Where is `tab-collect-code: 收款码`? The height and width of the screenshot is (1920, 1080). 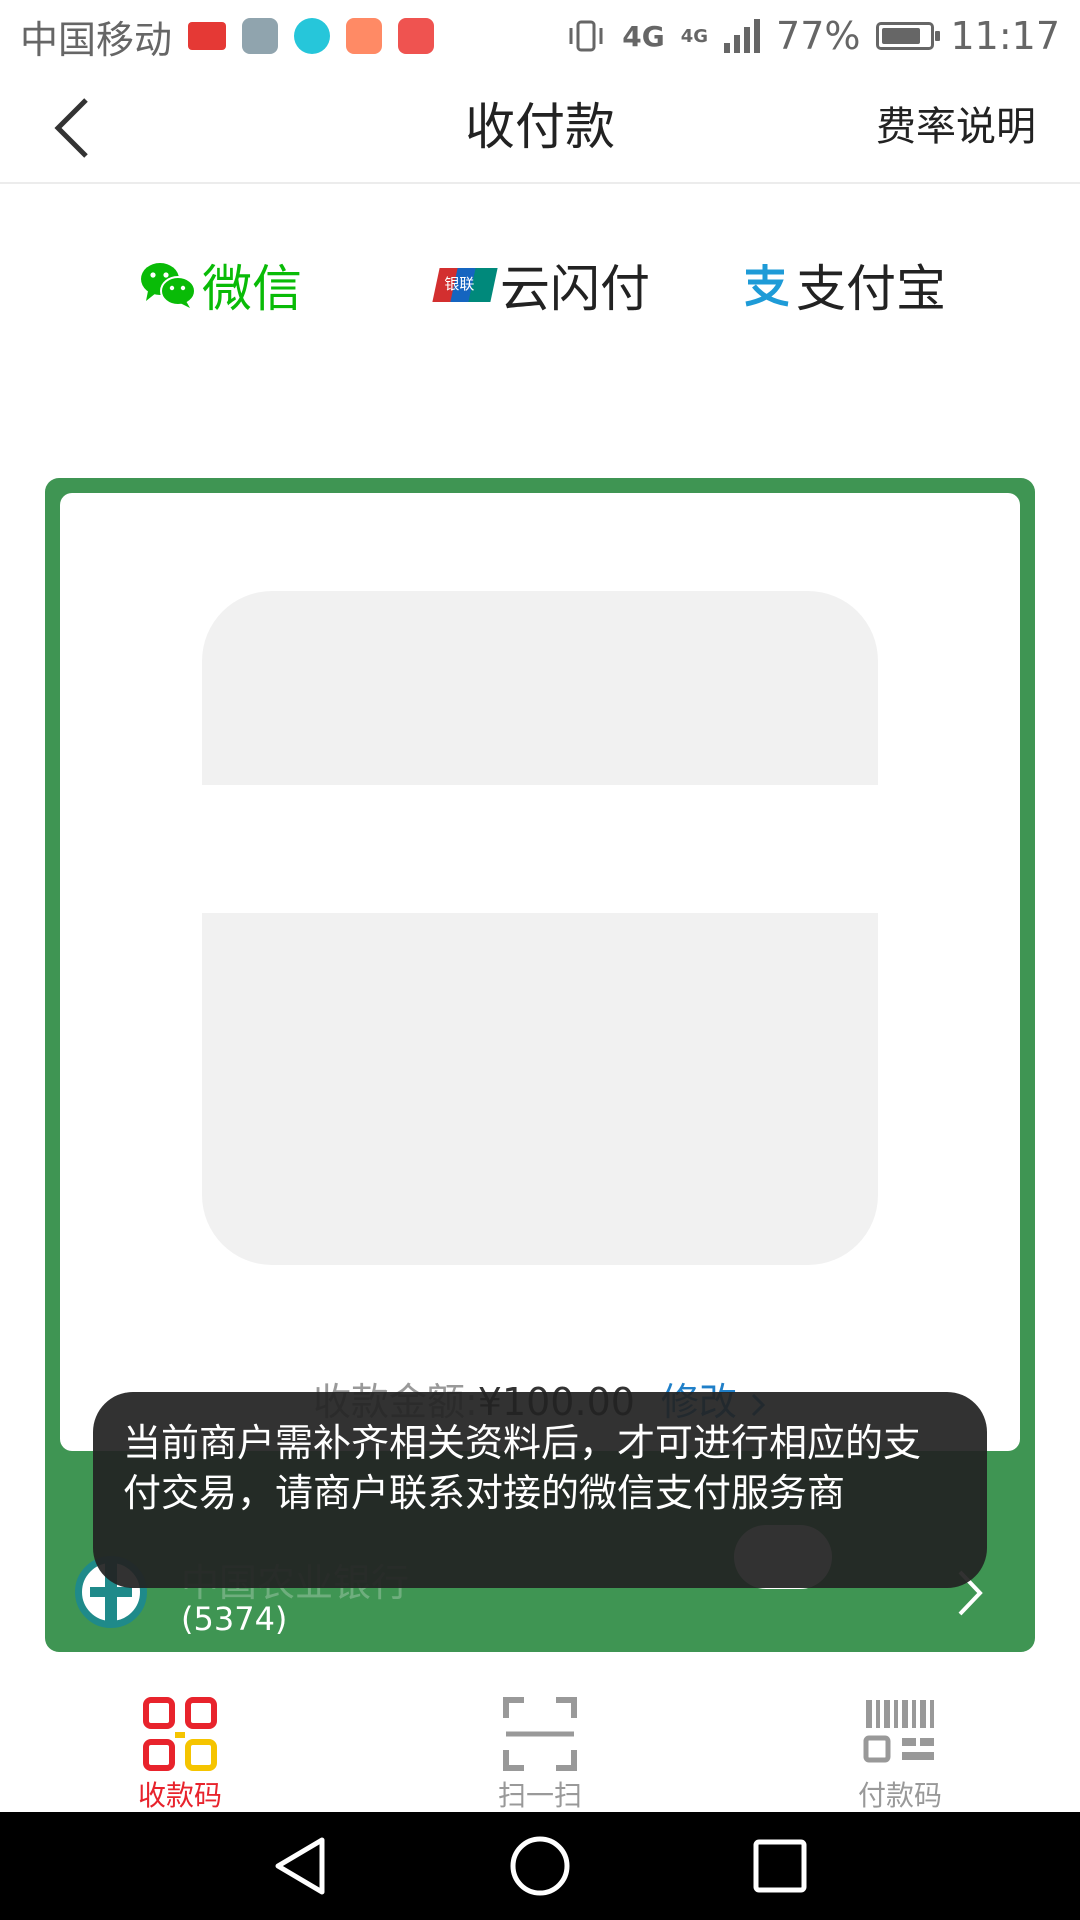
tab-collect-code: 收款码 is located at coordinates (180, 1732).